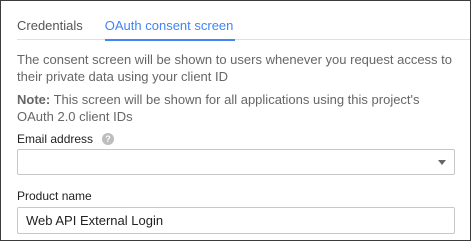 This screenshot has width=471, height=241. I want to click on tab-credentials: Credentials, so click(51, 29).